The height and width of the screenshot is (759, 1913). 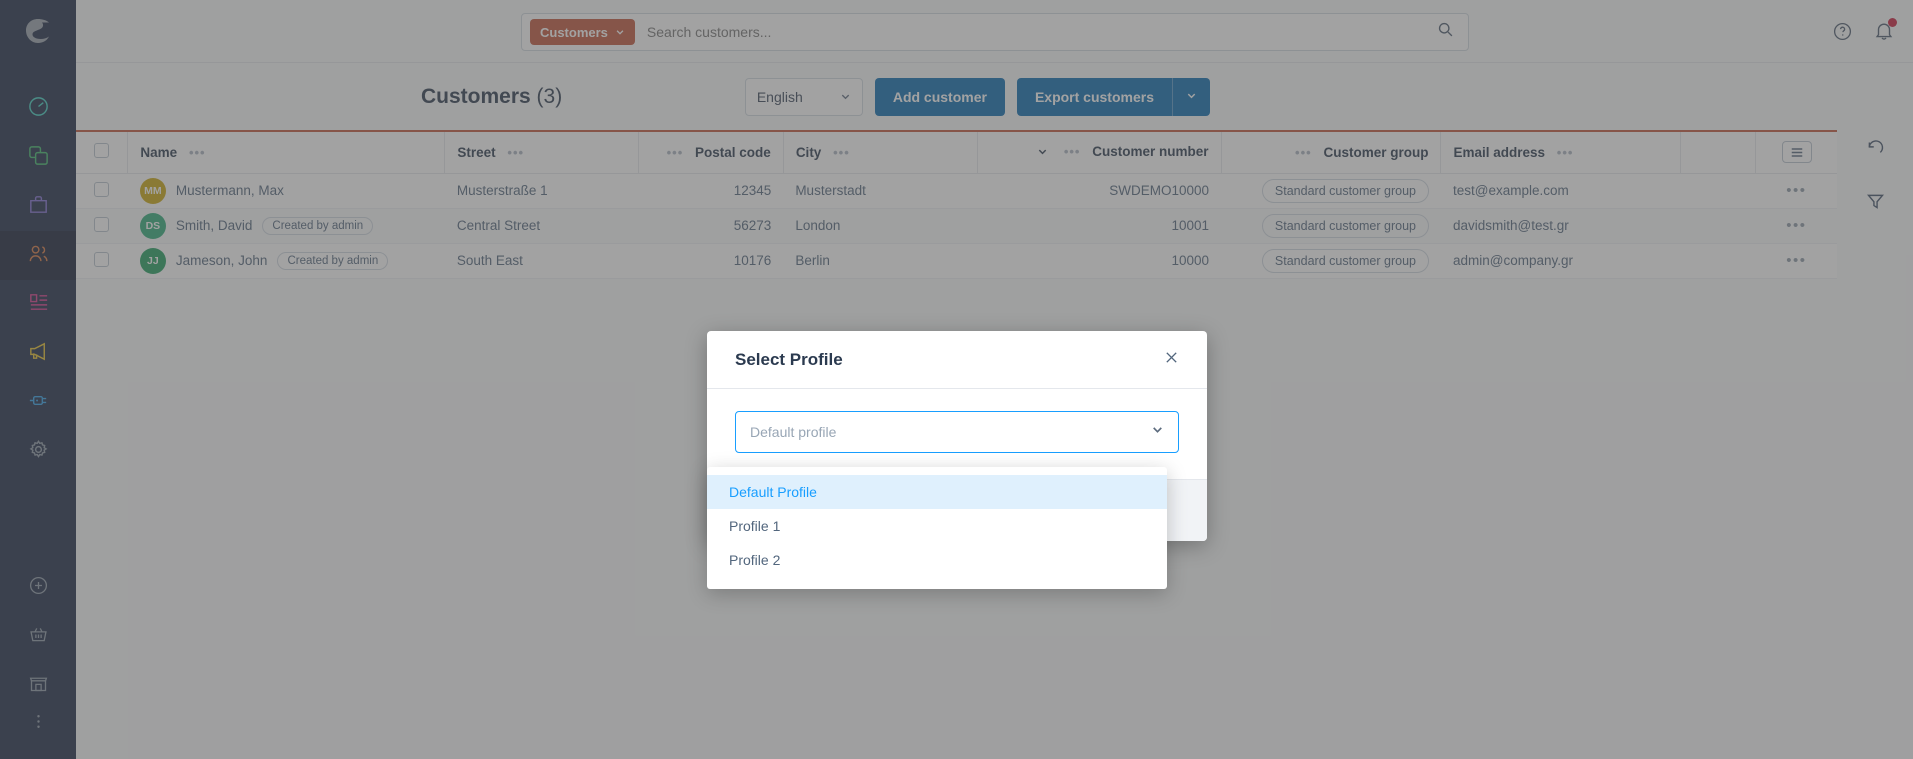 I want to click on profile-option-2: Profile 2, so click(x=937, y=560).